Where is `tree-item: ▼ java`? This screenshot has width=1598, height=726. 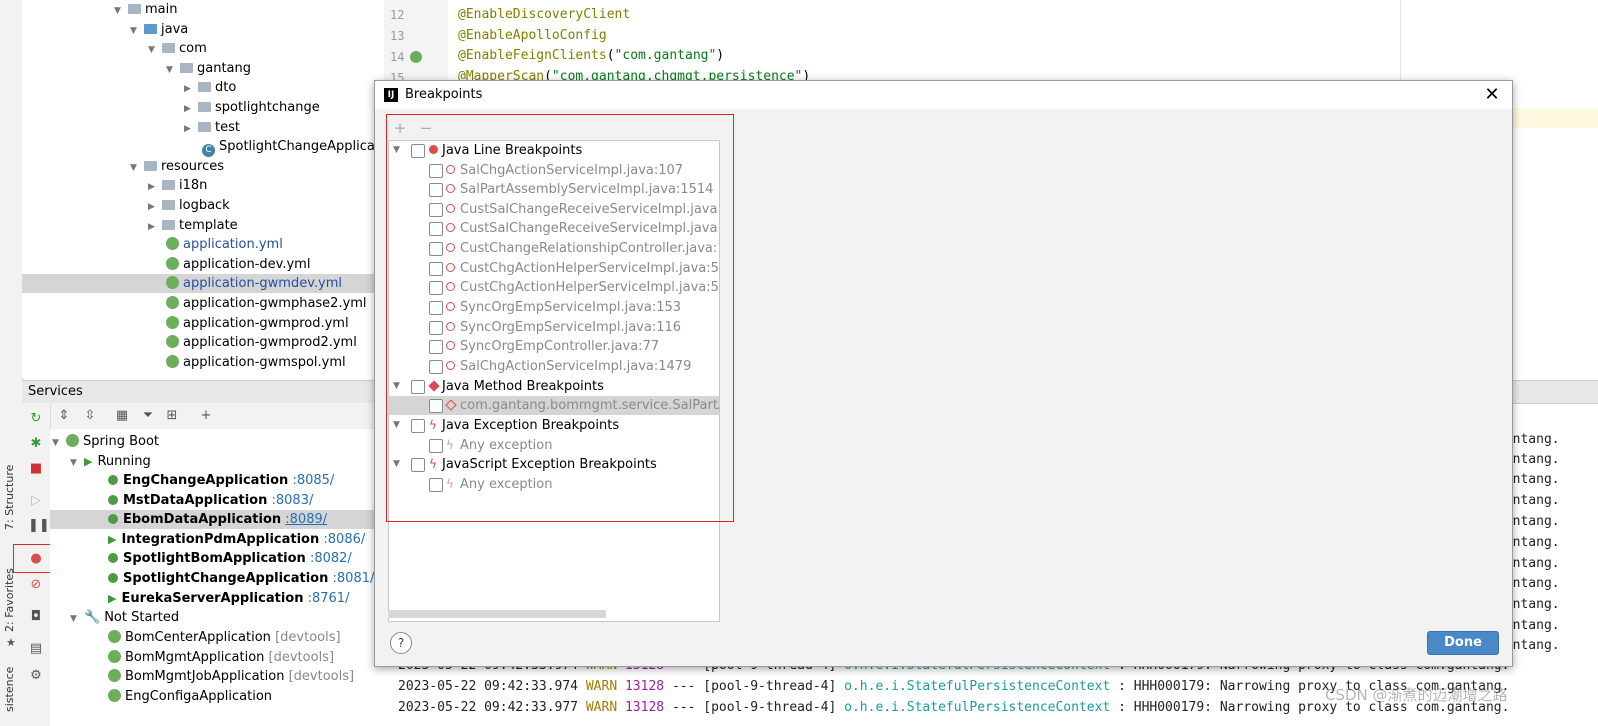 tree-item: ▼ java is located at coordinates (159, 29).